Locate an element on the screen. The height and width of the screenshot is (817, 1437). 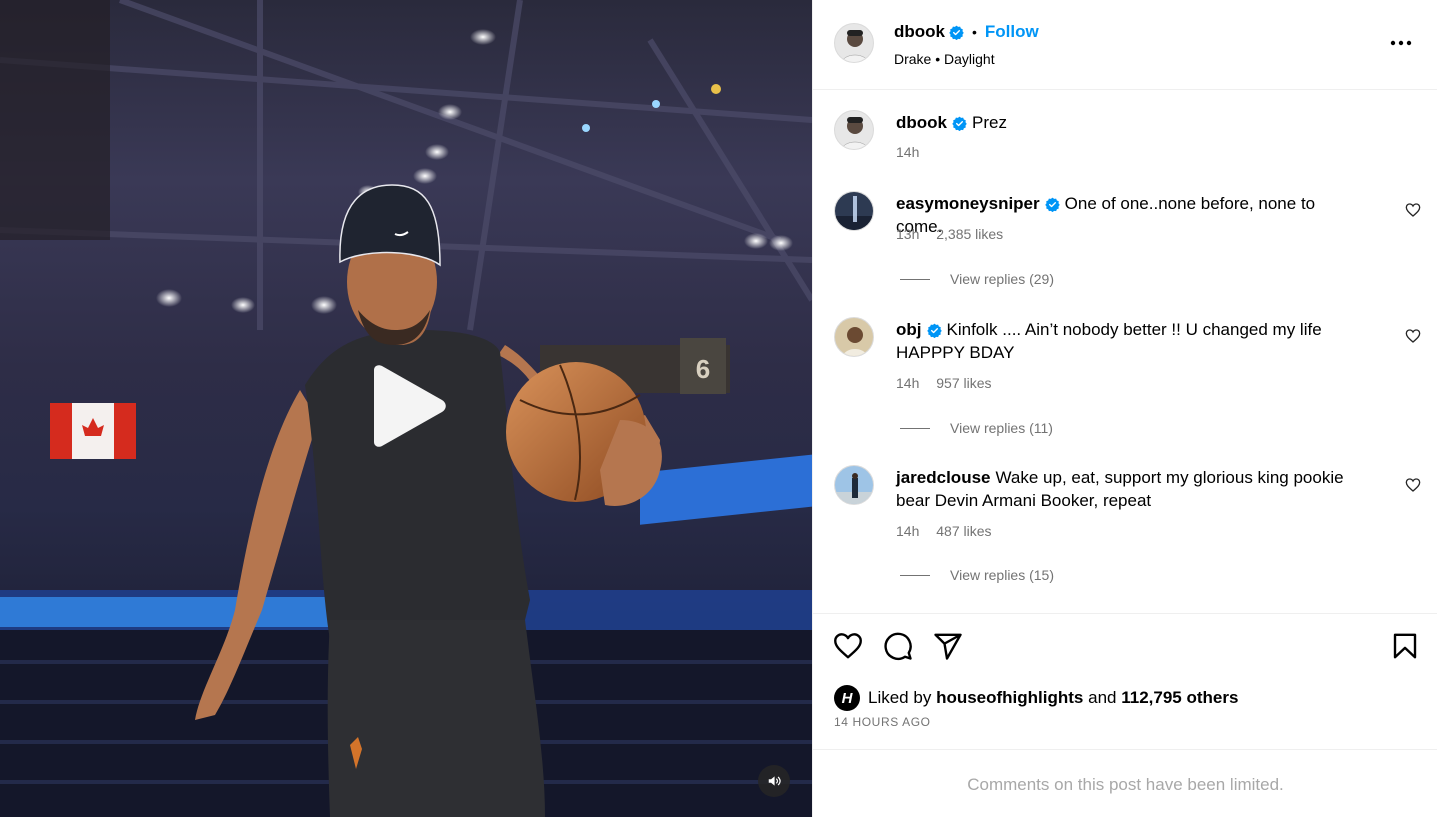
comment-username: jaredclouse is located at coordinates (943, 477).